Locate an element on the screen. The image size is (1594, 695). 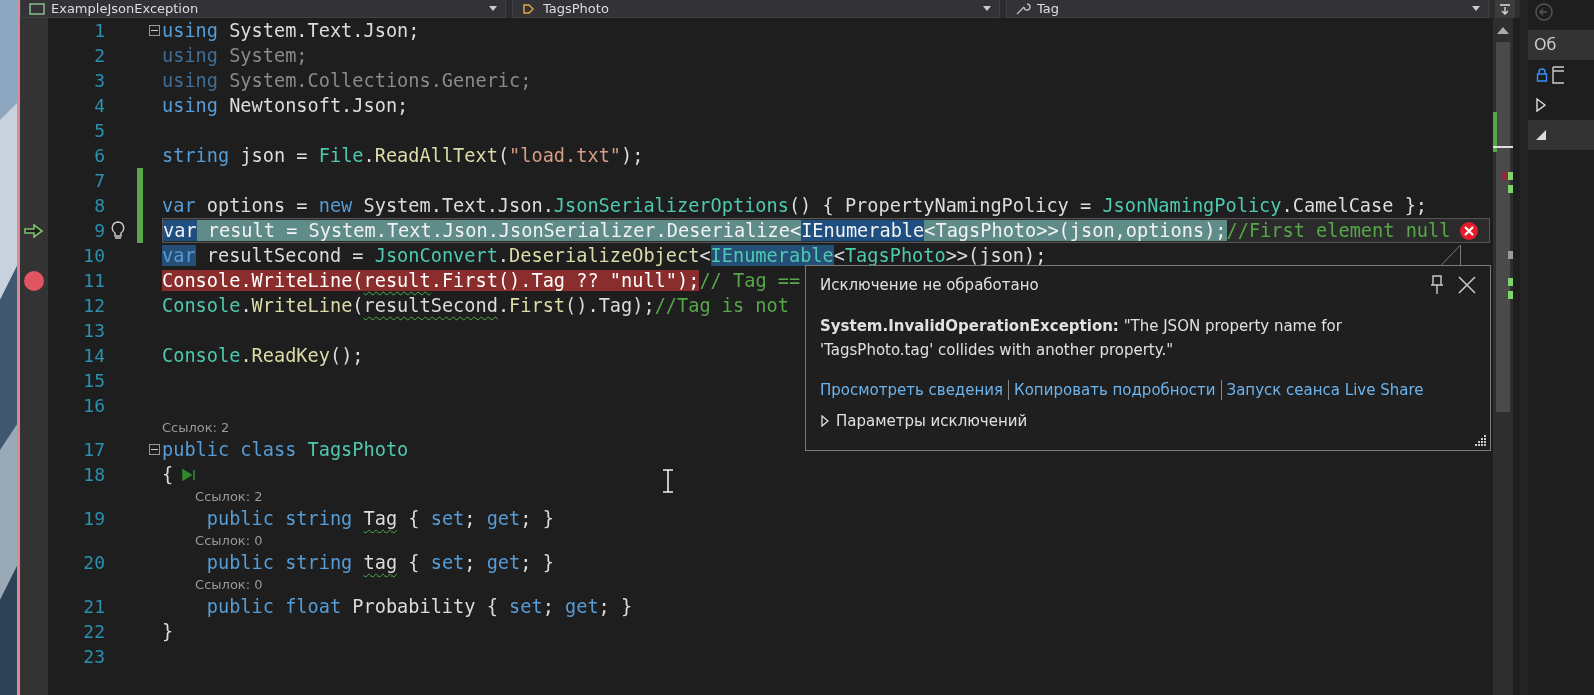
line-number: 3 is located at coordinates (99, 81).